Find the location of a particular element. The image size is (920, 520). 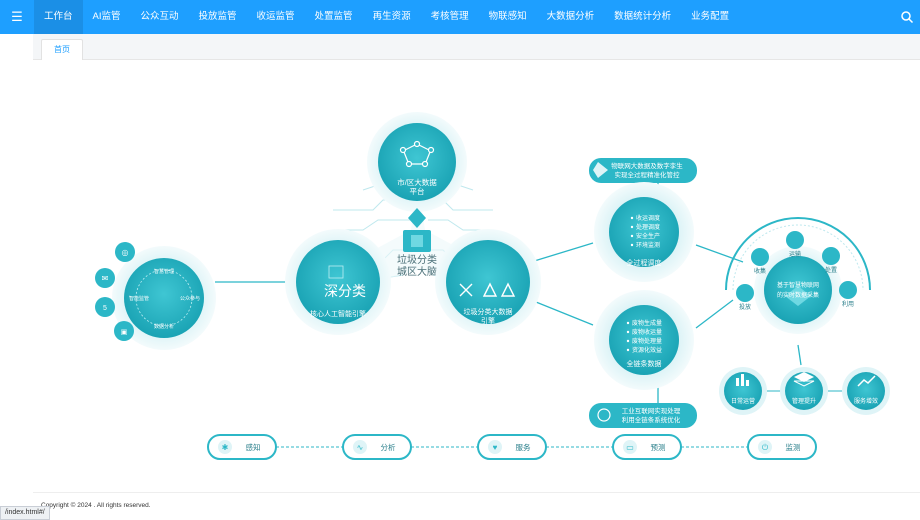

iot-node-put is located at coordinates (745, 293).